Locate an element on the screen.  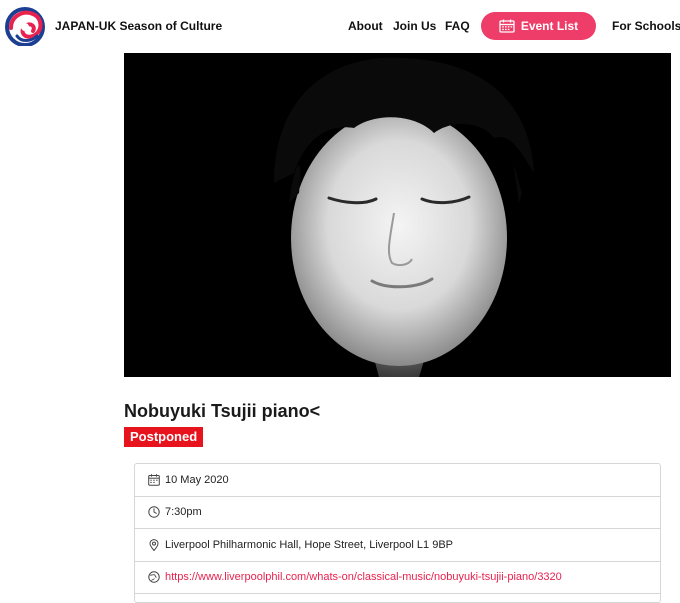
nav-about-link: About is located at coordinates (365, 26).